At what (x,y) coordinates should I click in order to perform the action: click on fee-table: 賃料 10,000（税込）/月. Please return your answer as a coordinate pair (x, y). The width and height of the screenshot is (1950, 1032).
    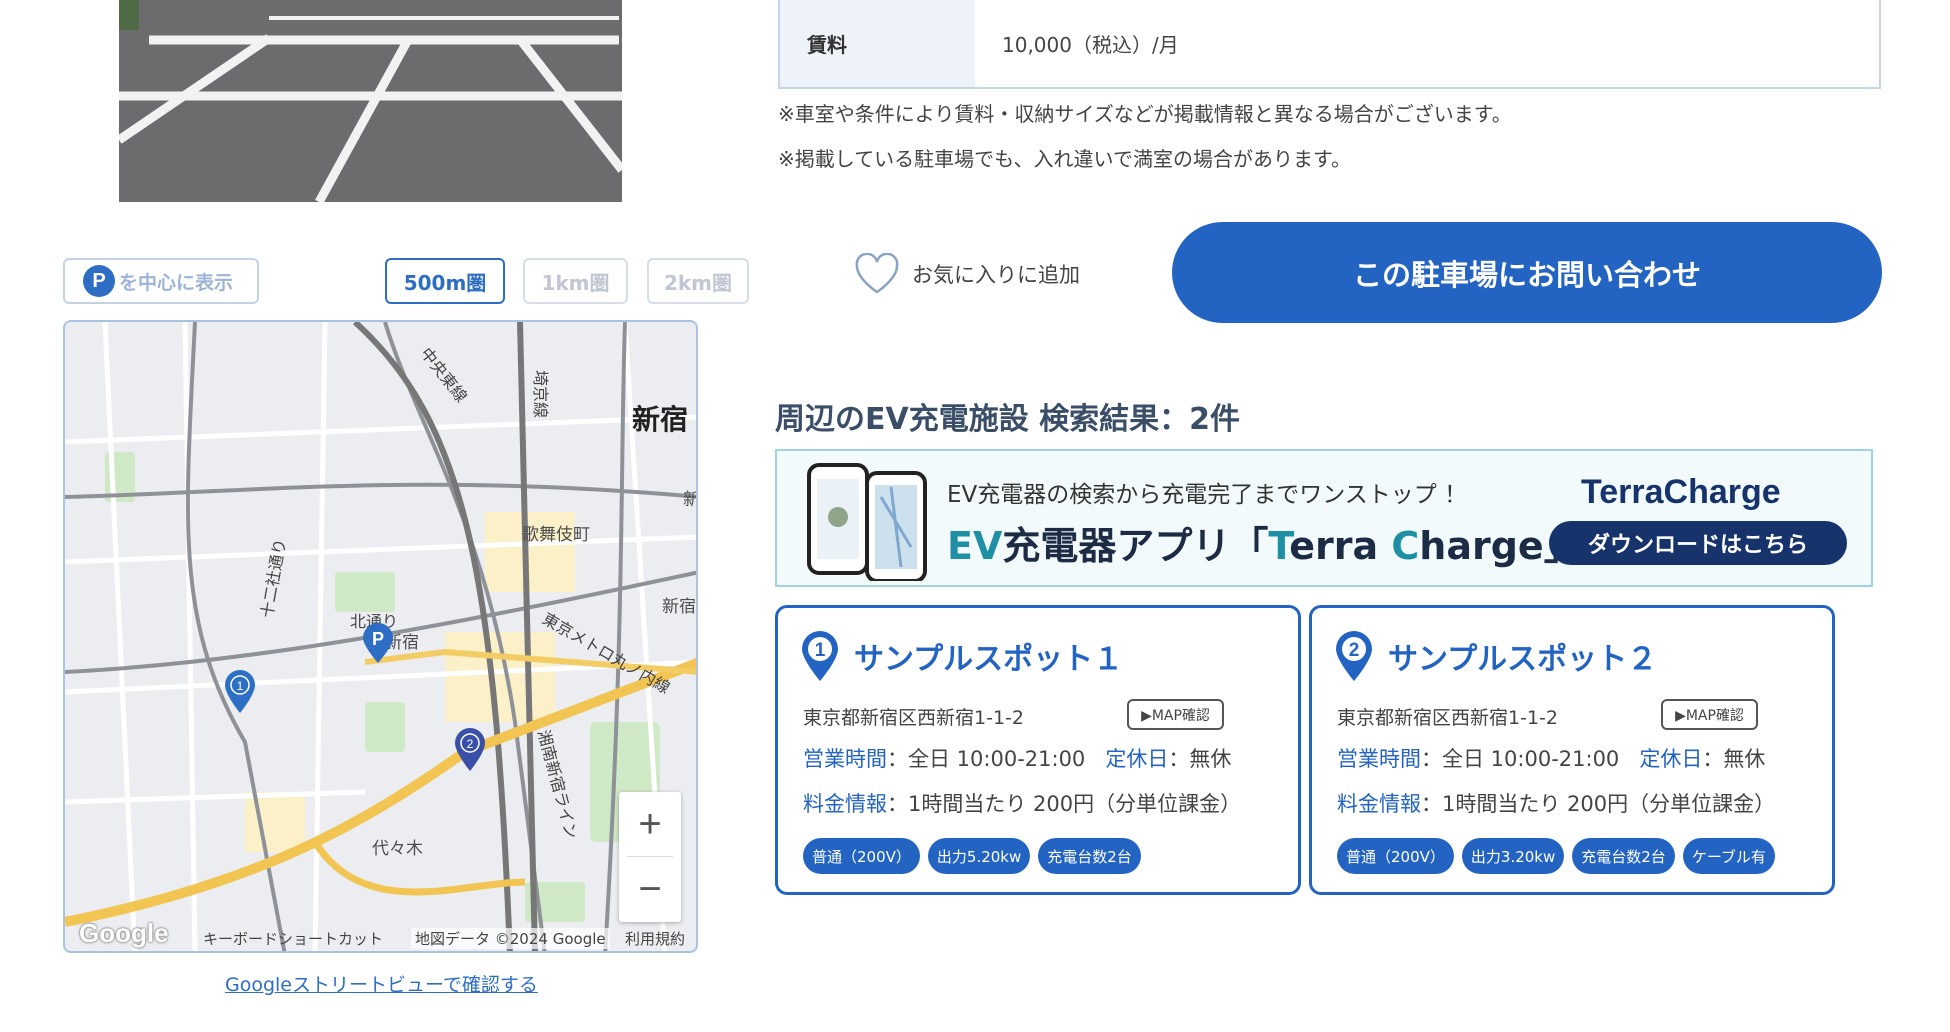
    Looking at the image, I should click on (1329, 44).